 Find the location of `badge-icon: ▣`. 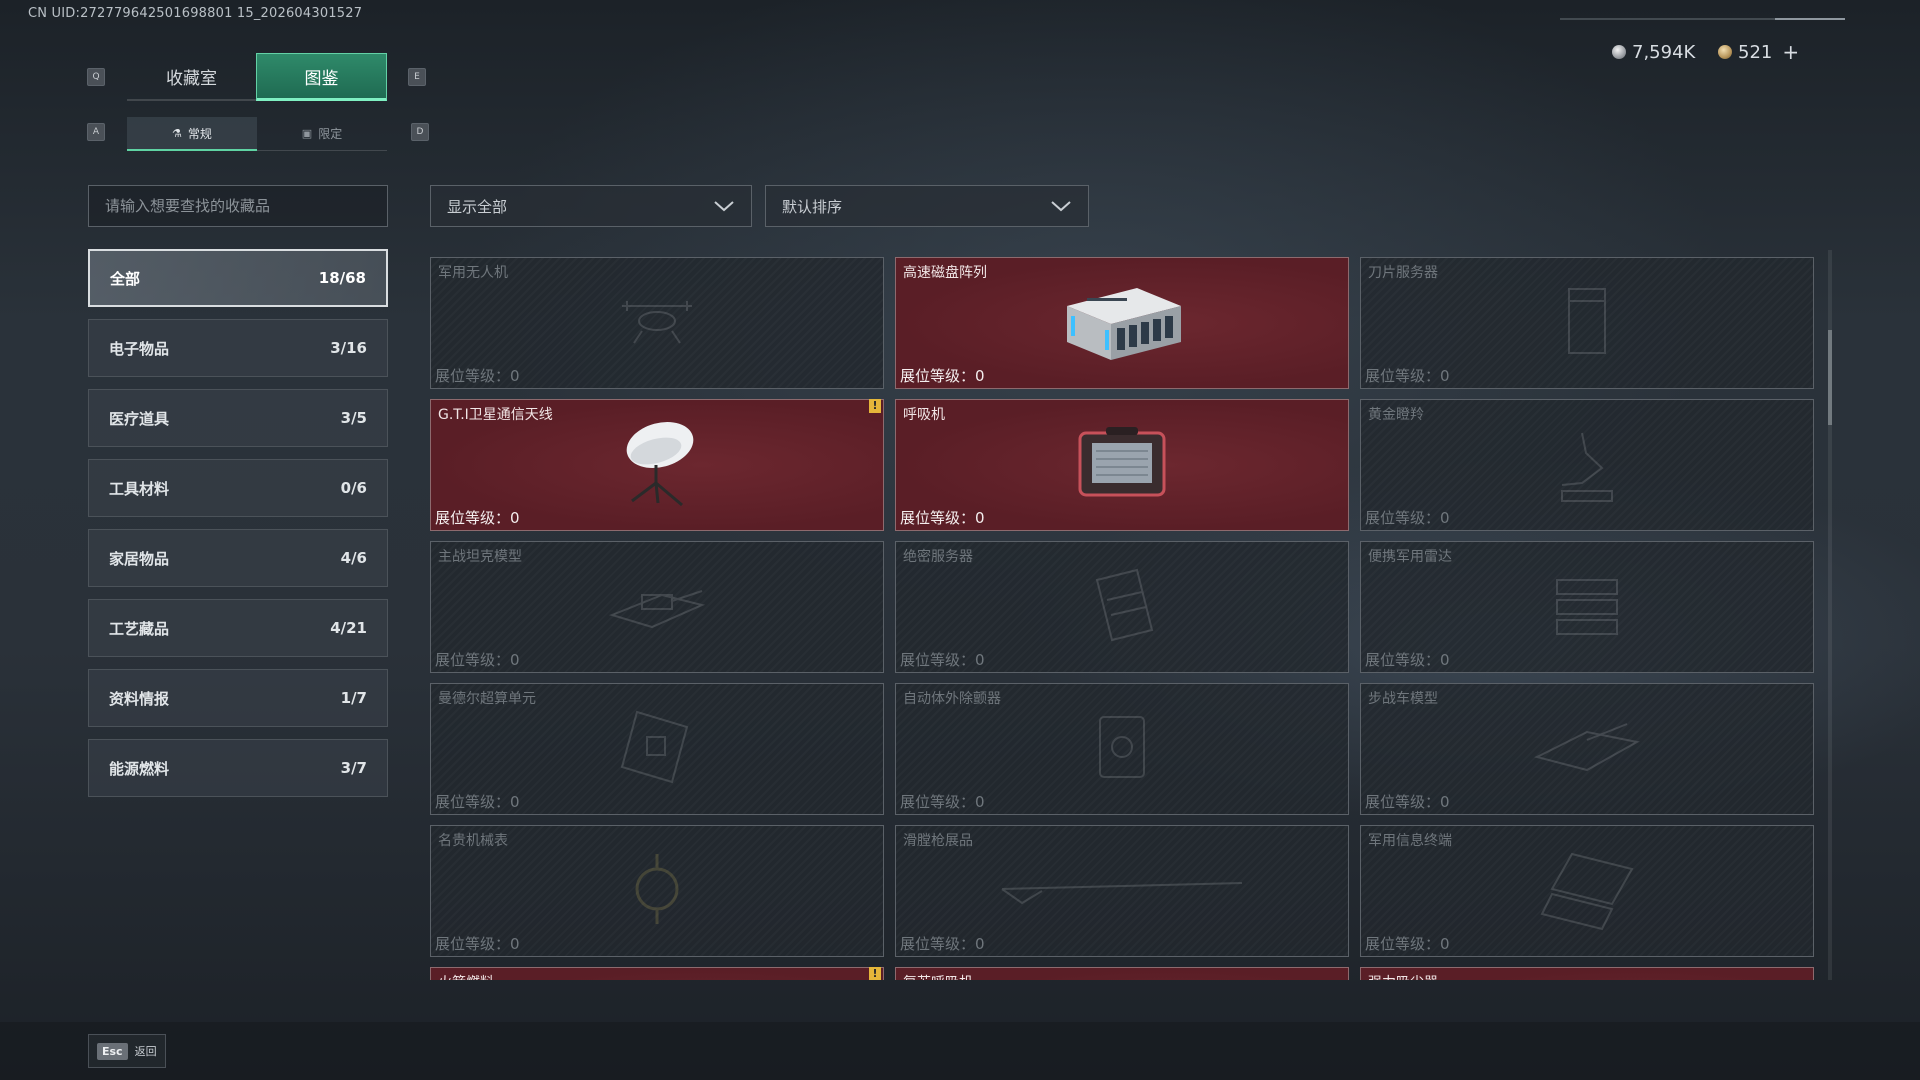

badge-icon: ▣ is located at coordinates (307, 133).